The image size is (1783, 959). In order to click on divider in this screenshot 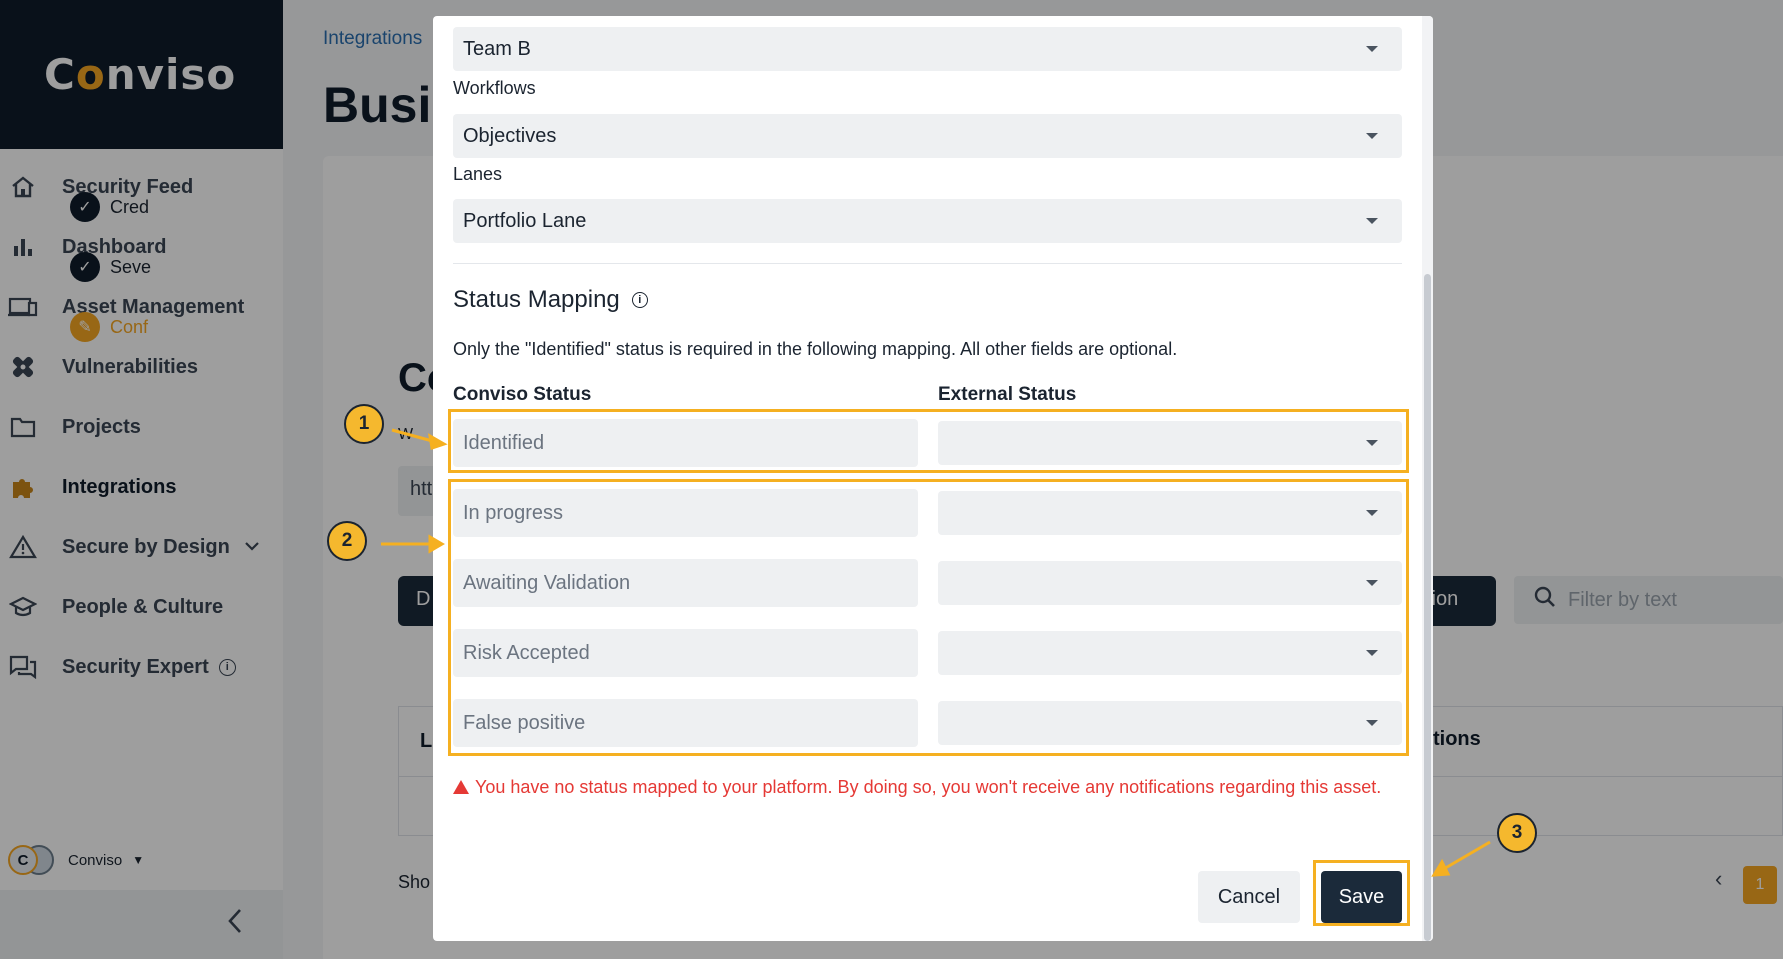, I will do `click(927, 263)`.